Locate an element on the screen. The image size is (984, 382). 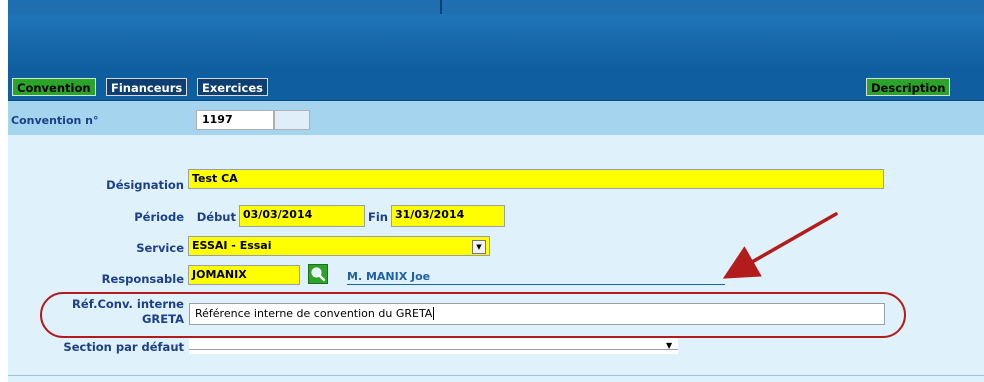
fin-label: Fin is located at coordinates (378, 217).